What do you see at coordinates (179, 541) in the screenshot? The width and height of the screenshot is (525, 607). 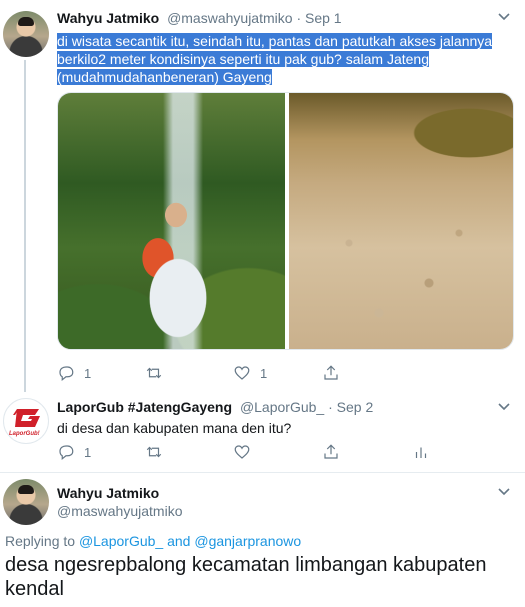 I see `replying-and: and` at bounding box center [179, 541].